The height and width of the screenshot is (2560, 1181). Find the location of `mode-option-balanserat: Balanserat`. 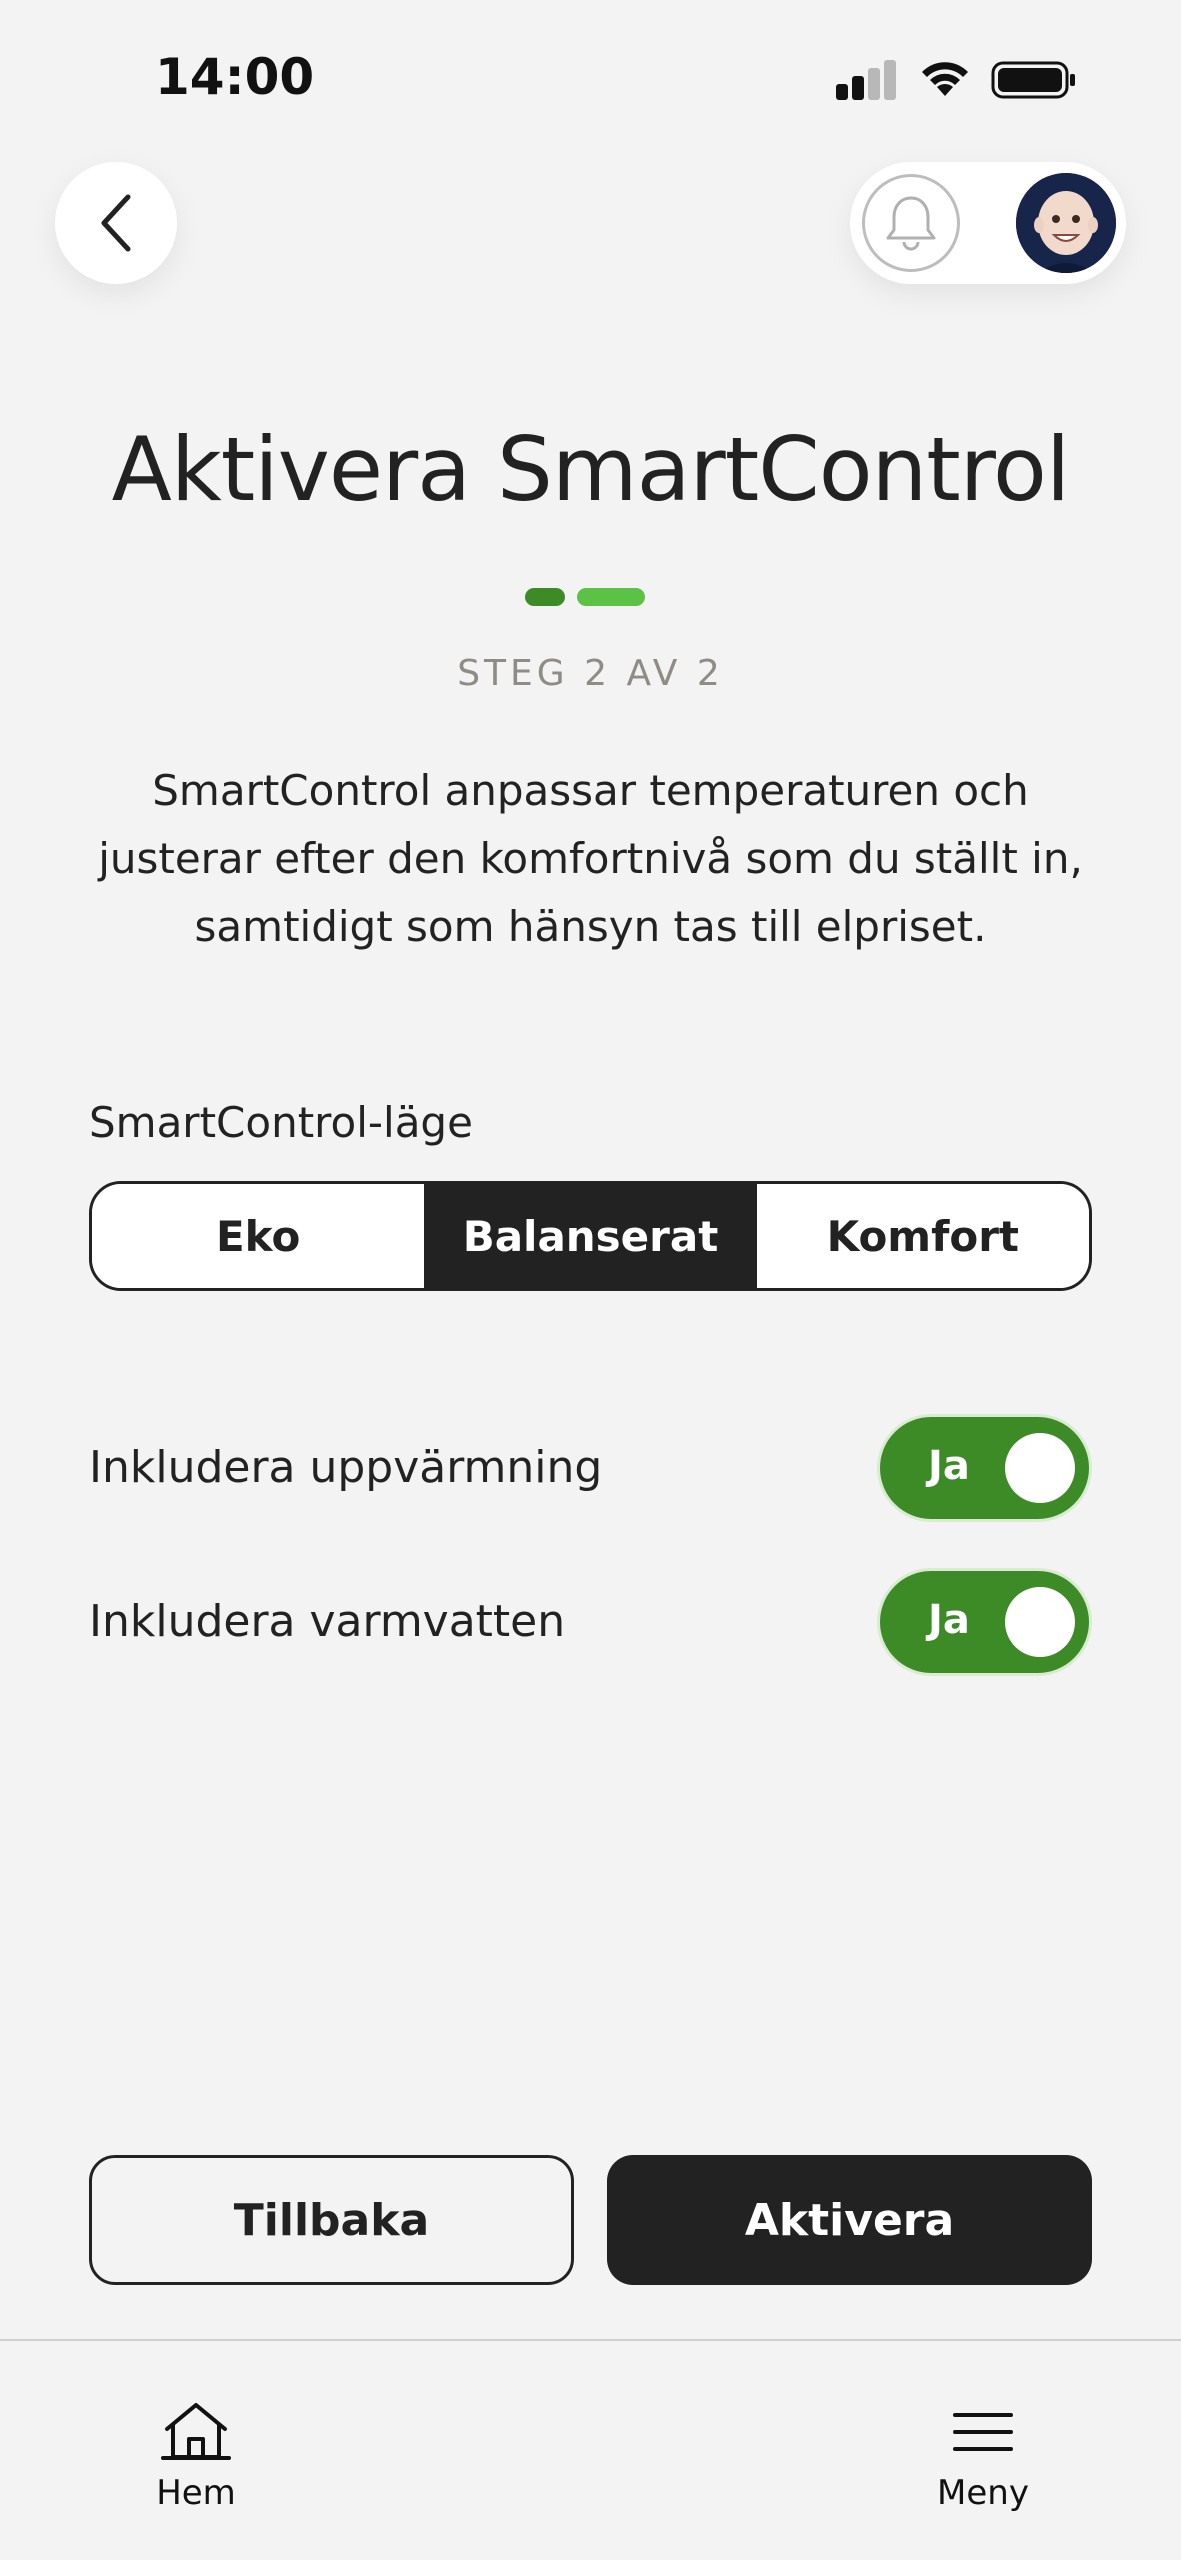

mode-option-balanserat: Balanserat is located at coordinates (590, 1236).